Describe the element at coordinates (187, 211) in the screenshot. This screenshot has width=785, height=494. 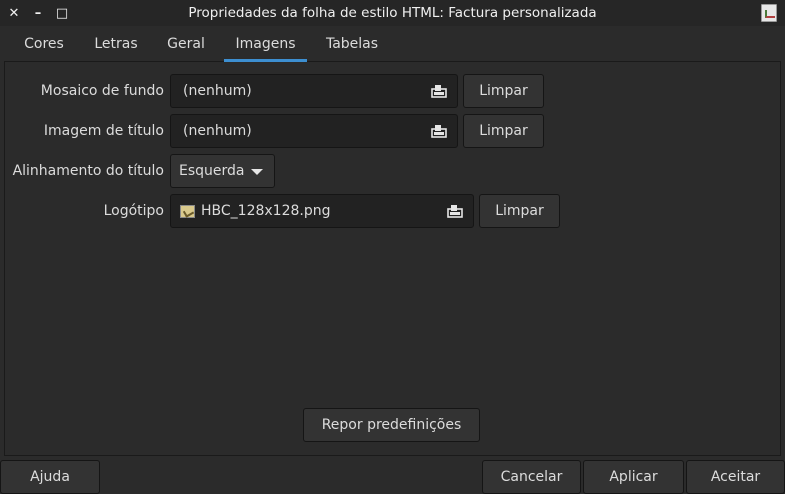
I see `image-file-icon` at that location.